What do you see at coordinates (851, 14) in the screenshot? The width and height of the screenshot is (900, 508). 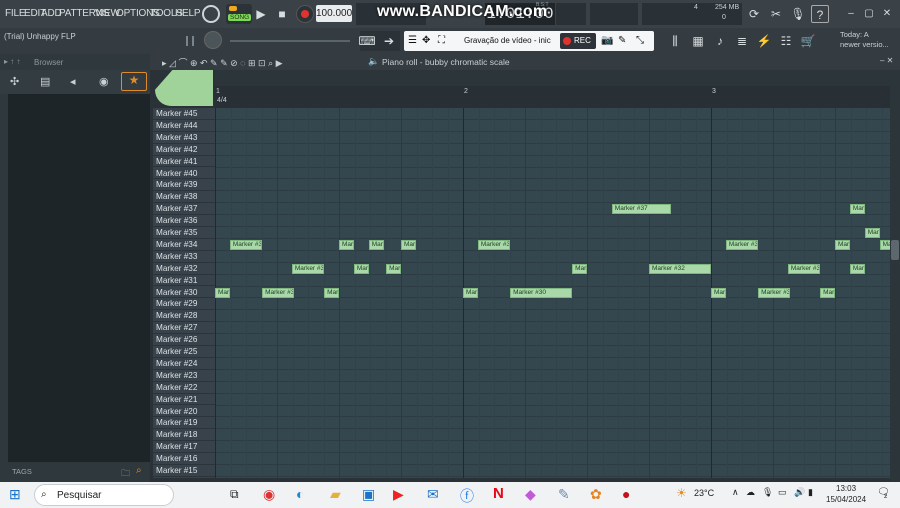 I see `minimize-icon: –` at bounding box center [851, 14].